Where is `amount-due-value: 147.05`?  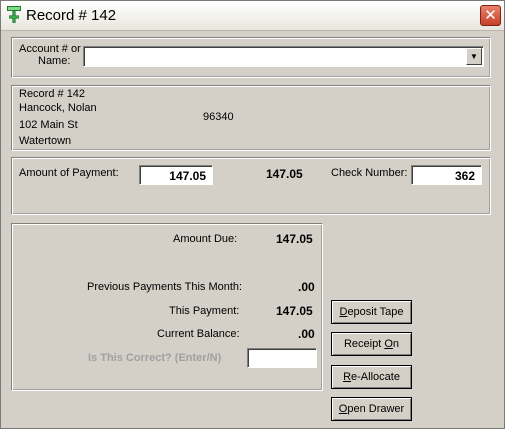
amount-due-value: 147.05 is located at coordinates (294, 239).